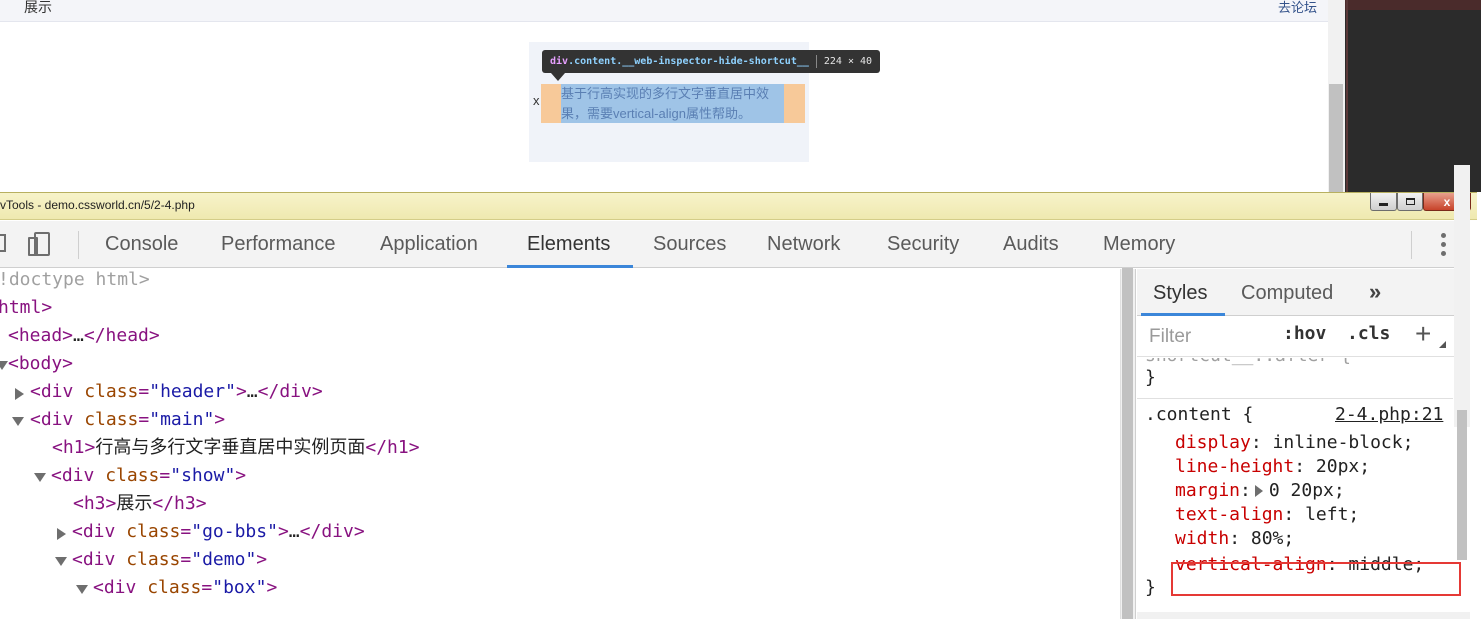 Image resolution: width=1481 pixels, height=619 pixels. What do you see at coordinates (1297, 8) in the screenshot?
I see `go-bbs-link: 去论坛` at bounding box center [1297, 8].